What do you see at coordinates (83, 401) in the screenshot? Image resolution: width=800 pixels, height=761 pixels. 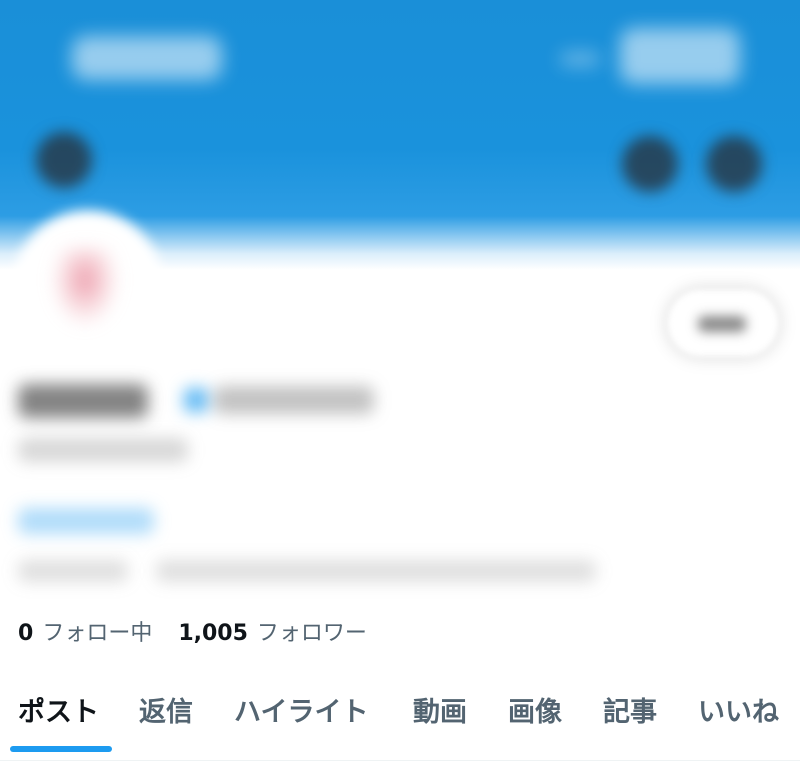 I see `display-name-blurred` at bounding box center [83, 401].